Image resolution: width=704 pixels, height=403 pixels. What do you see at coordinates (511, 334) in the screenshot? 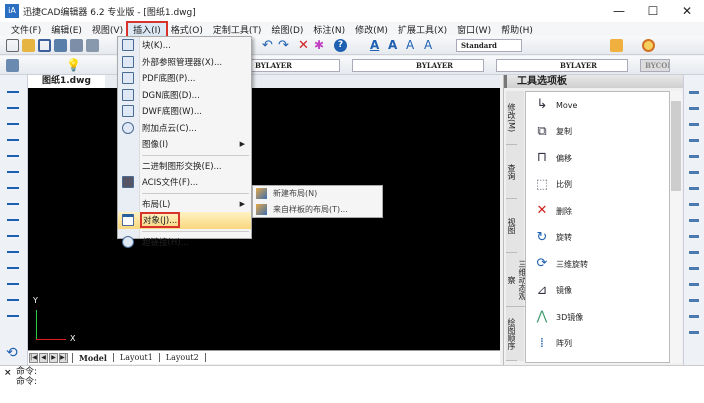
I see `palette-tab-draw-order: 绘图顺序` at bounding box center [511, 334].